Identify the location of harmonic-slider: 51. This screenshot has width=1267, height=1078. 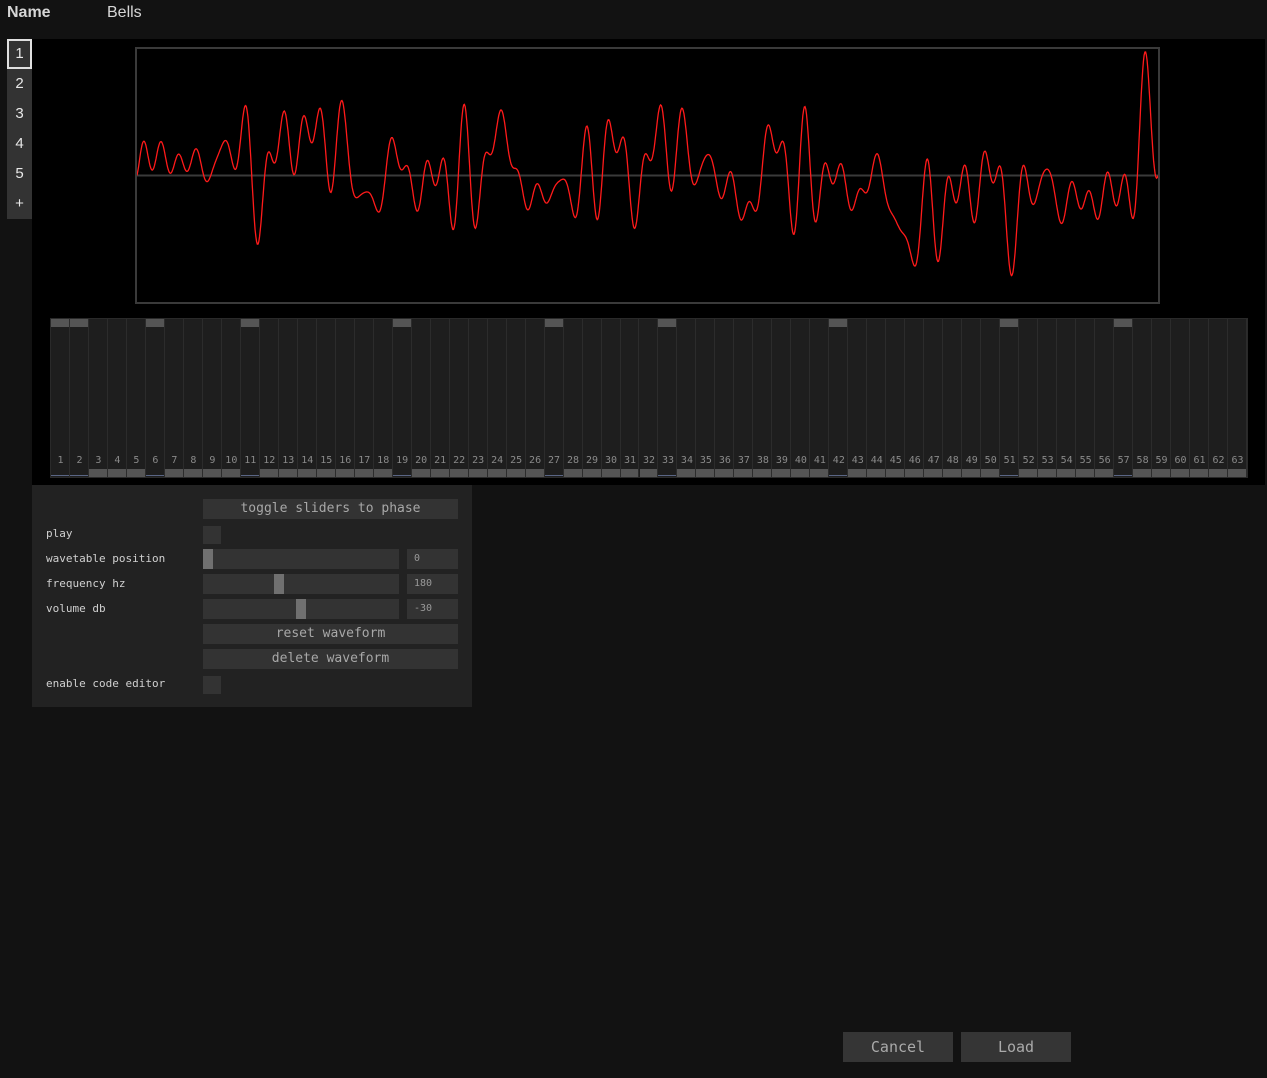
(1010, 398).